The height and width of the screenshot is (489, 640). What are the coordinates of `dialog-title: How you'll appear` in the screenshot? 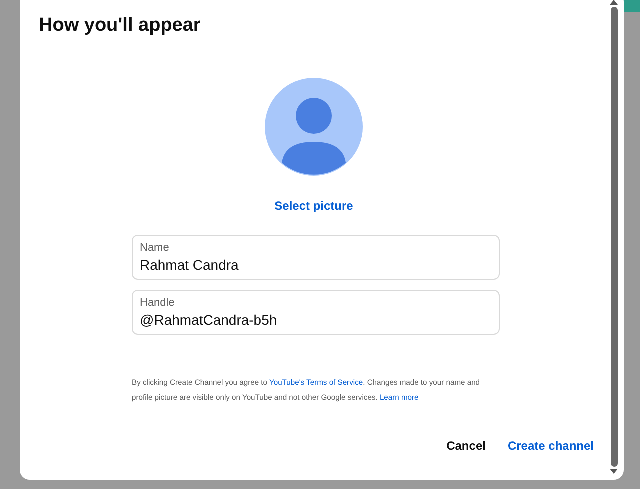 It's located at (120, 26).